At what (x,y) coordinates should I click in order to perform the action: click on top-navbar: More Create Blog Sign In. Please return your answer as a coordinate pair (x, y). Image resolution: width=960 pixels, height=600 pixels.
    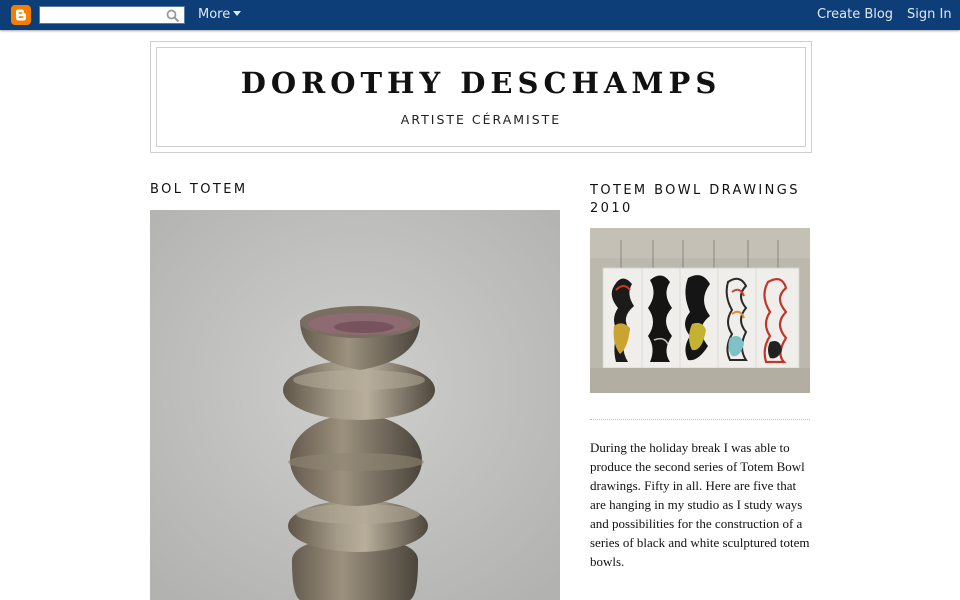
    Looking at the image, I should click on (480, 15).